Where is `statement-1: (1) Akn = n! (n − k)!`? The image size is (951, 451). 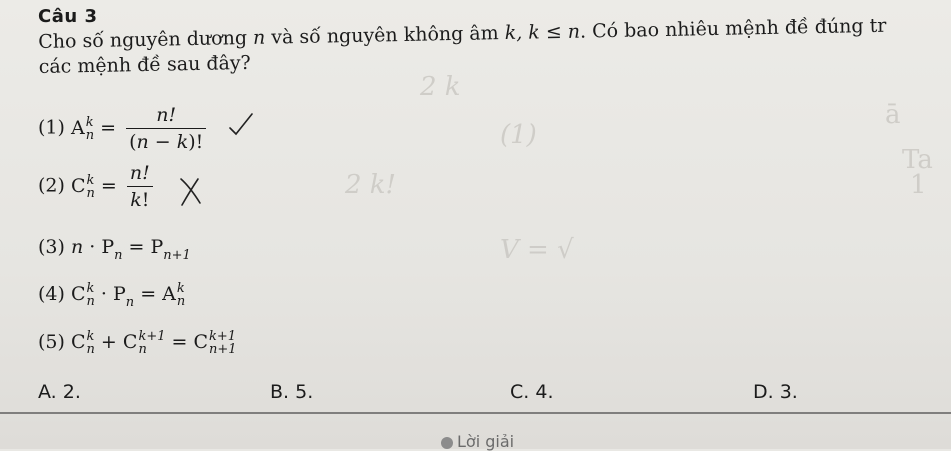 statement-1: (1) Akn = n! (n − k)! is located at coordinates (124, 128).